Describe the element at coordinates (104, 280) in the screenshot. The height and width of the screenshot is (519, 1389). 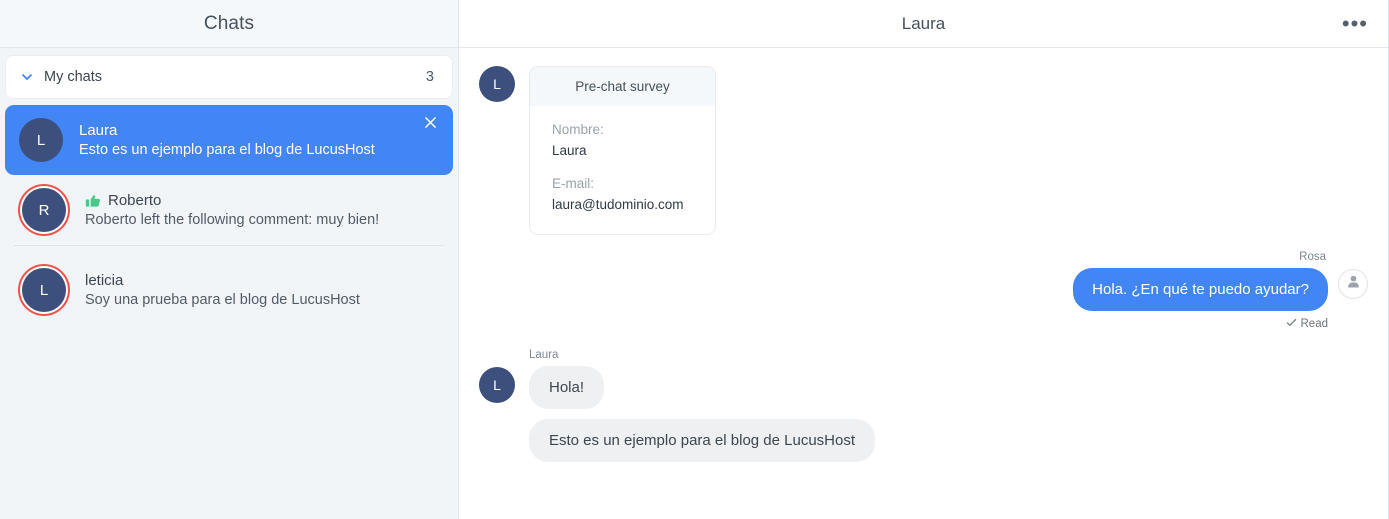
I see `chat-item-name: leticia` at that location.